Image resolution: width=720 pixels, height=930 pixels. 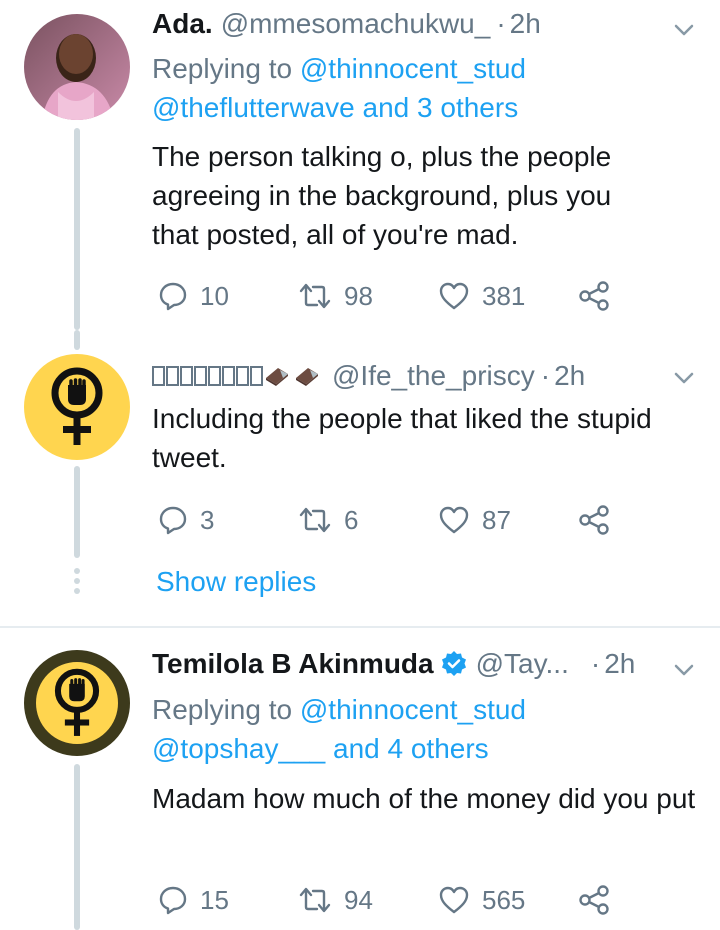 I want to click on like-button: 565, so click(x=481, y=900).